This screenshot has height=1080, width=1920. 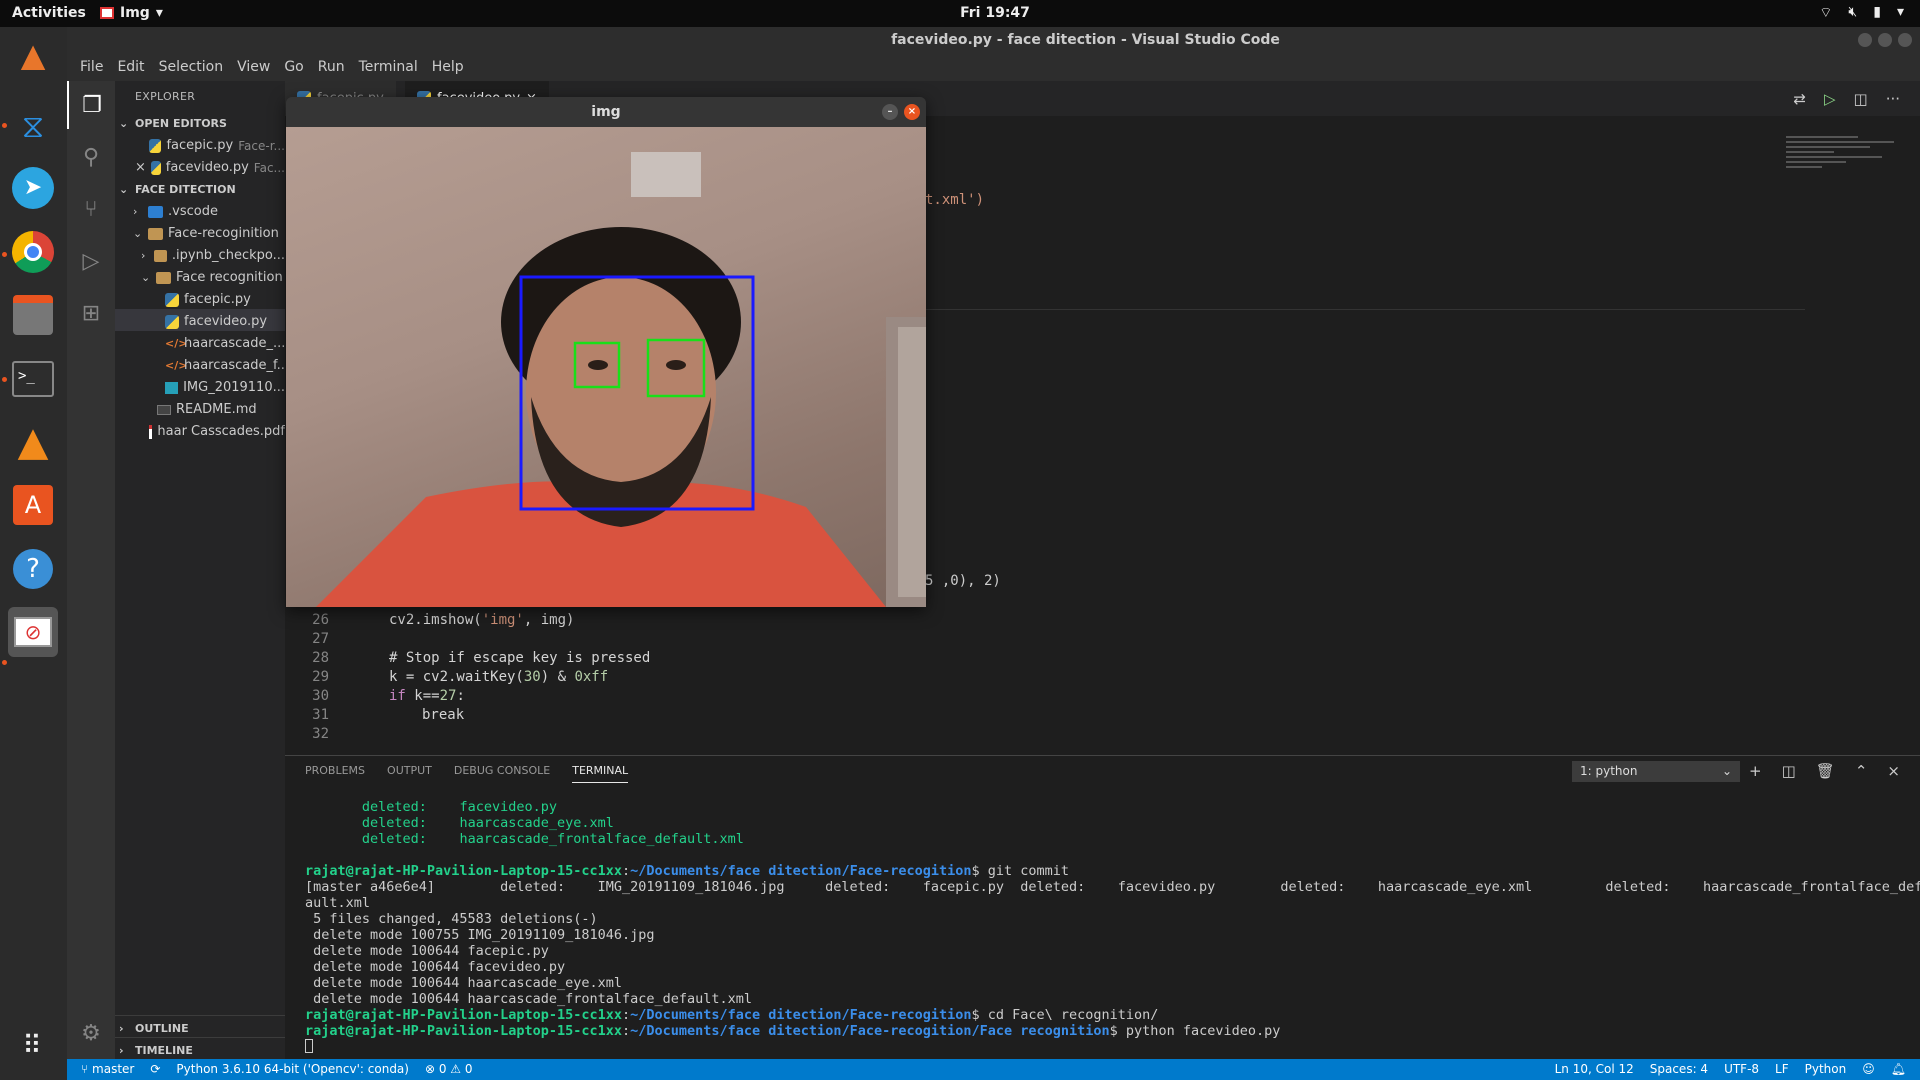 I want to click on tree-item-readme: README.md, so click(x=200, y=408).